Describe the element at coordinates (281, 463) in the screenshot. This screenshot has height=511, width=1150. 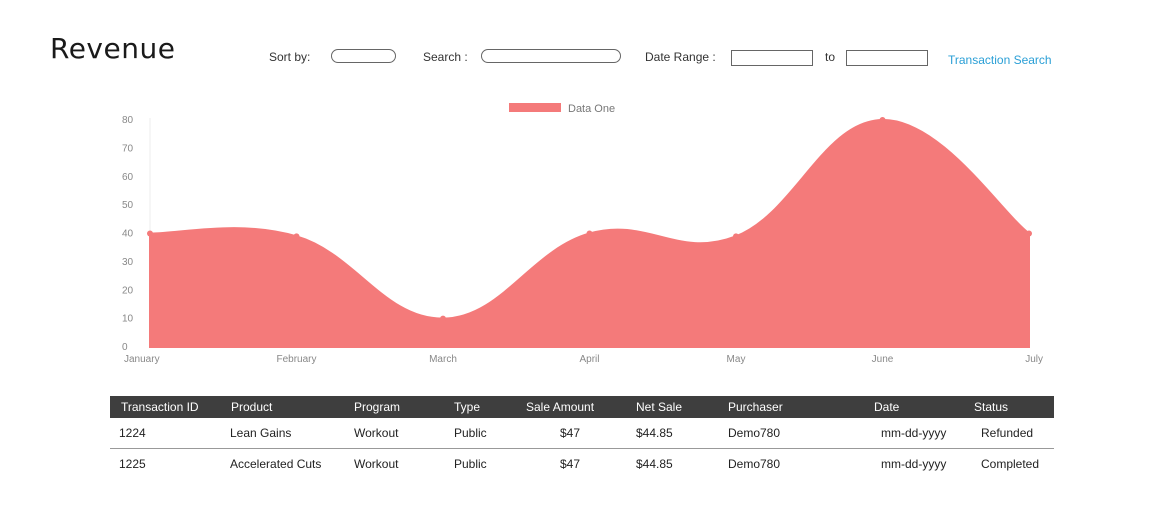
I see `table-cell: Accelerated Cuts` at that location.